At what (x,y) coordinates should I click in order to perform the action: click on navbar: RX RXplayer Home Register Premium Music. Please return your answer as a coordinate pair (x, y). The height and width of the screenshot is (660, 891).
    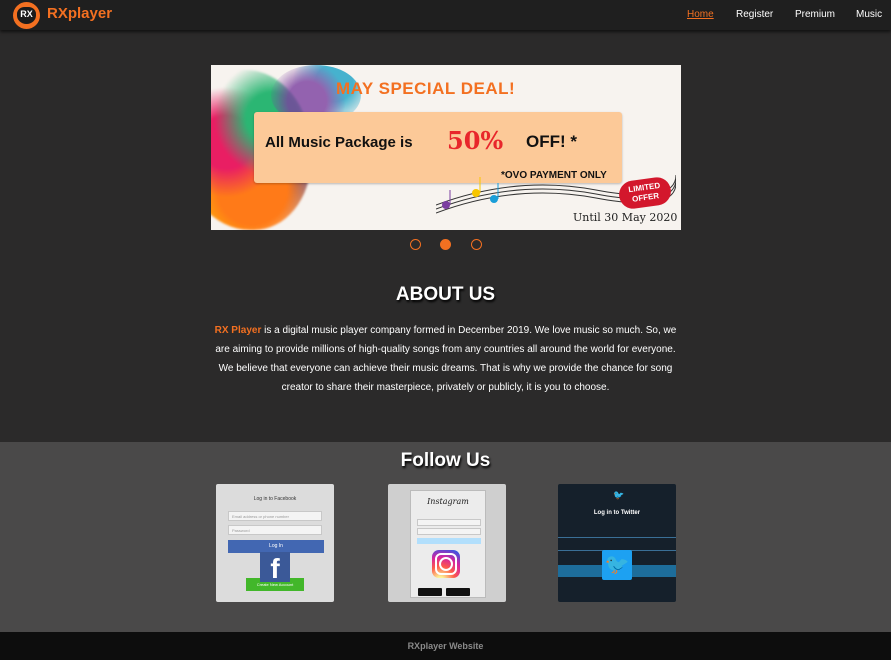
    Looking at the image, I should click on (445, 15).